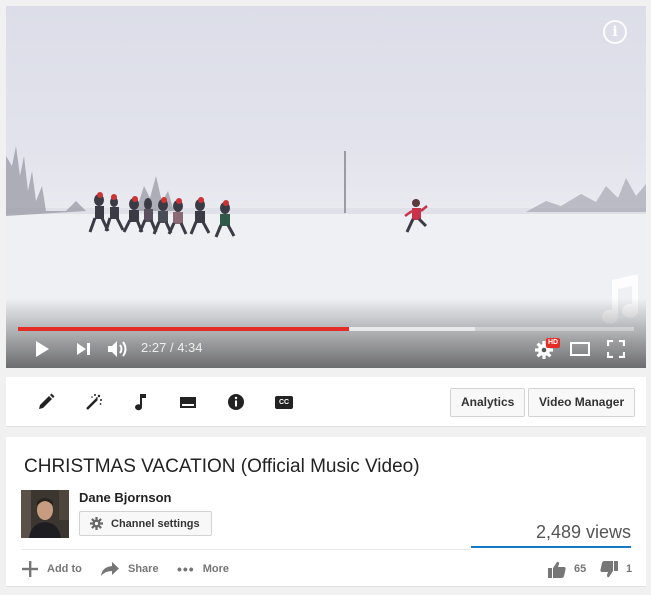 The height and width of the screenshot is (595, 651). Describe the element at coordinates (186, 569) in the screenshot. I see `more-dots-icon: •••` at that location.